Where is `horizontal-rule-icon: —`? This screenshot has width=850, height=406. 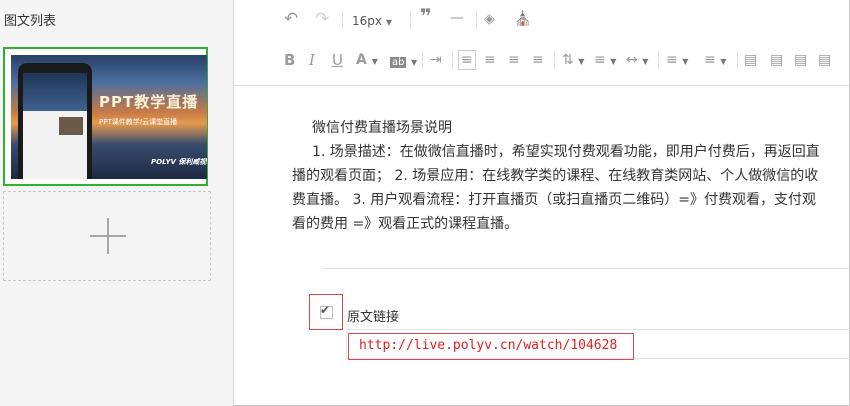
horizontal-rule-icon: — is located at coordinates (457, 18).